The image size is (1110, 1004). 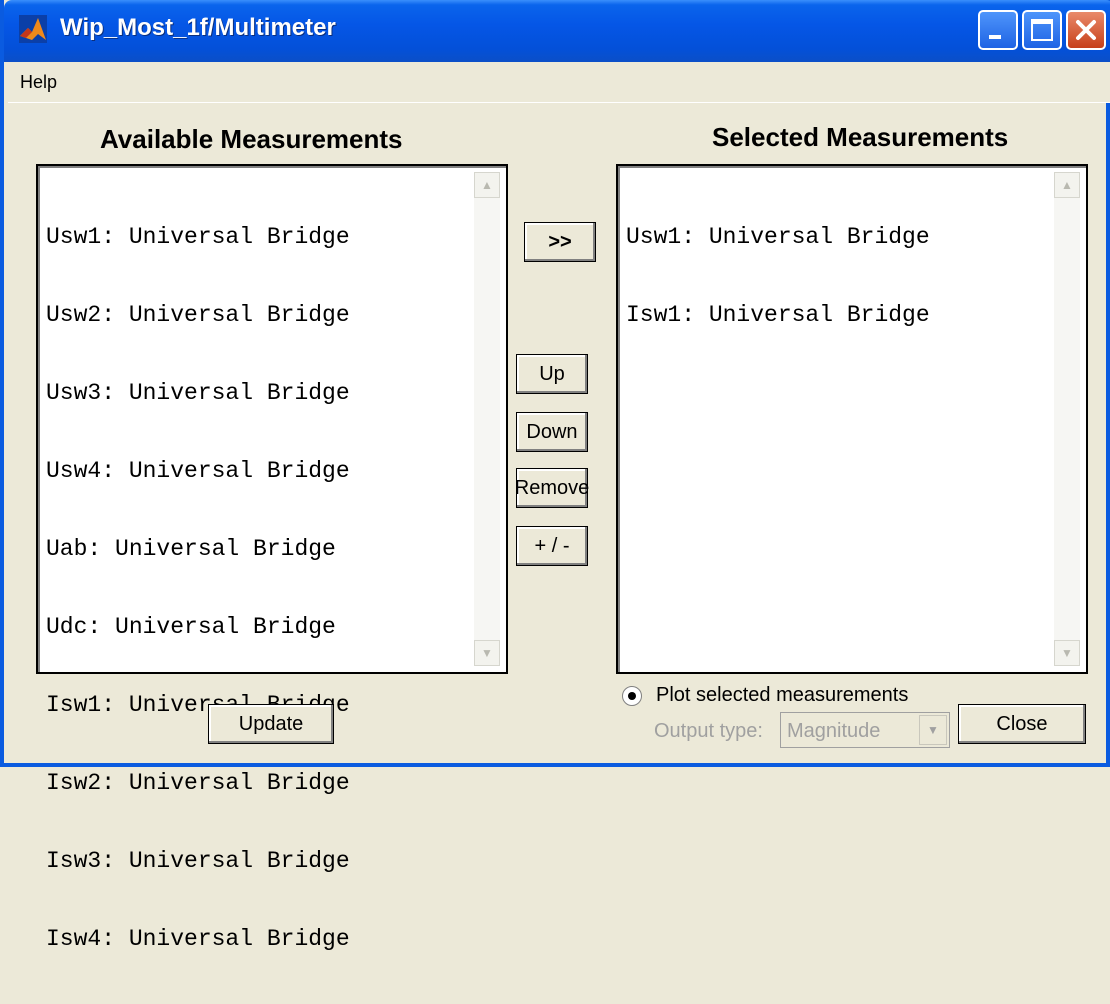 What do you see at coordinates (552, 488) in the screenshot?
I see `remove-button: Remove` at bounding box center [552, 488].